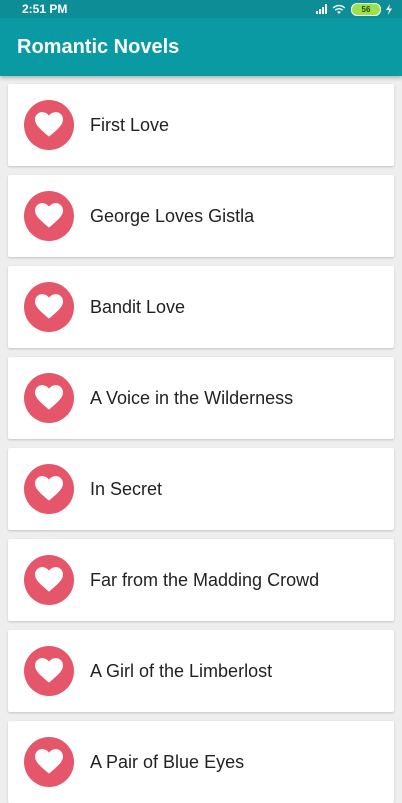  I want to click on novel-card: A Girl of the Limberlost, so click(201, 671).